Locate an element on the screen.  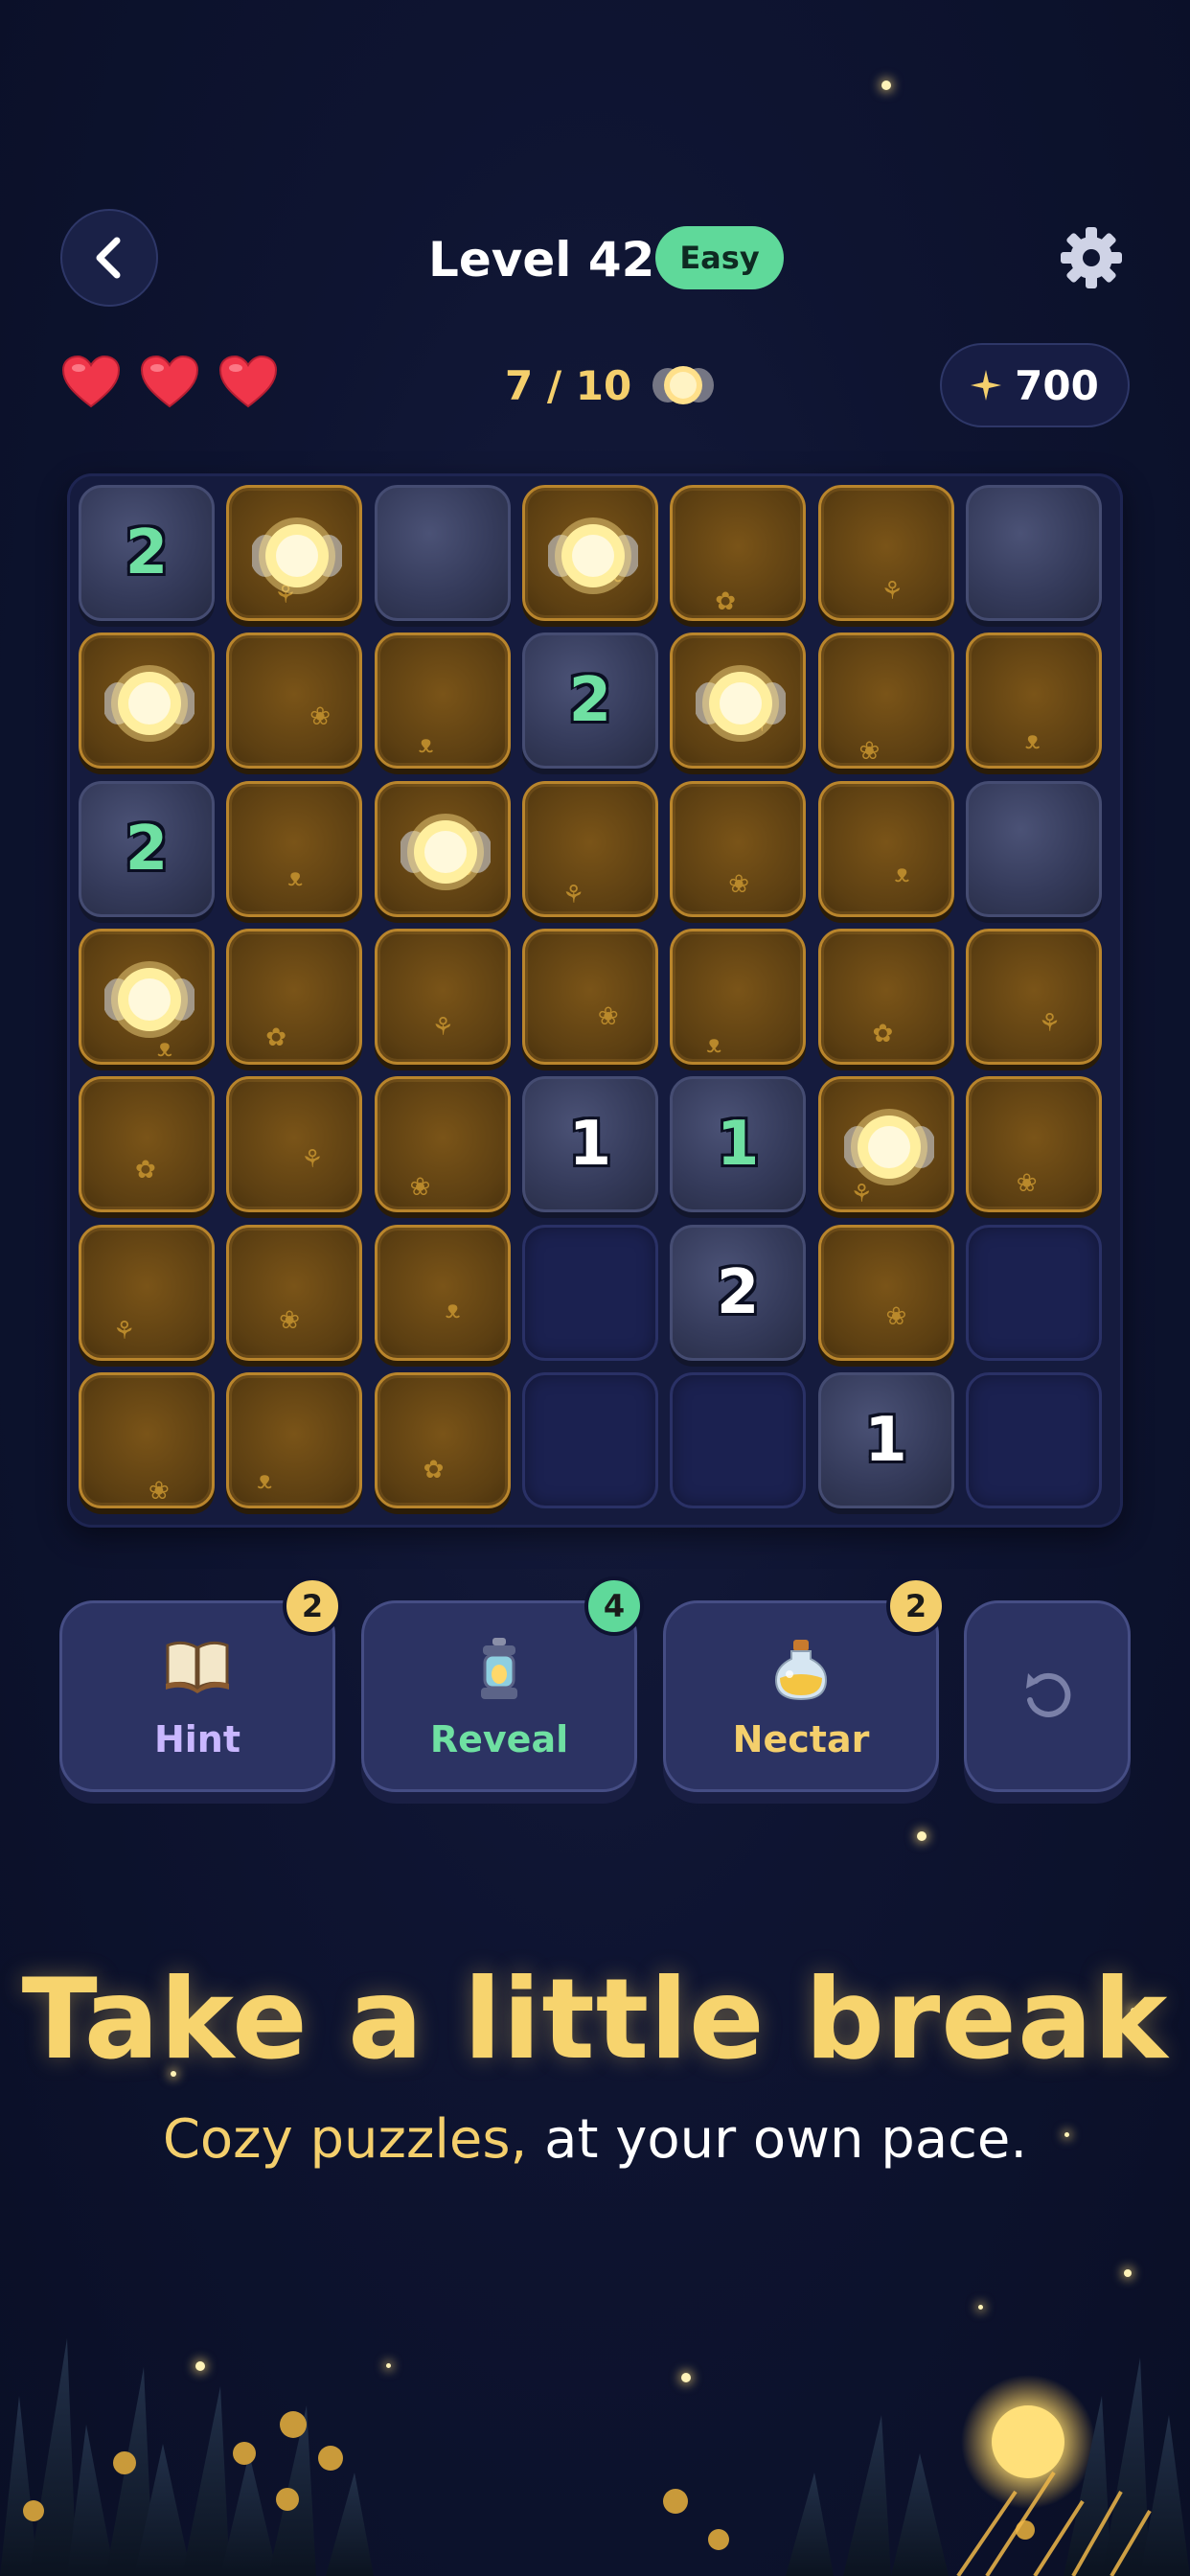
lives is located at coordinates (170, 381).